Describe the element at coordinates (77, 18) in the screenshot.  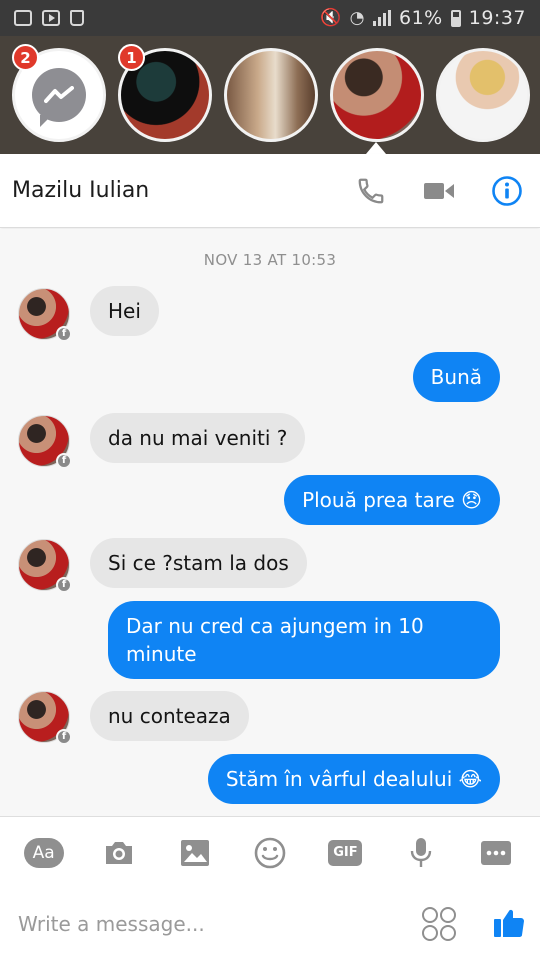
I see `recycle-icon` at that location.